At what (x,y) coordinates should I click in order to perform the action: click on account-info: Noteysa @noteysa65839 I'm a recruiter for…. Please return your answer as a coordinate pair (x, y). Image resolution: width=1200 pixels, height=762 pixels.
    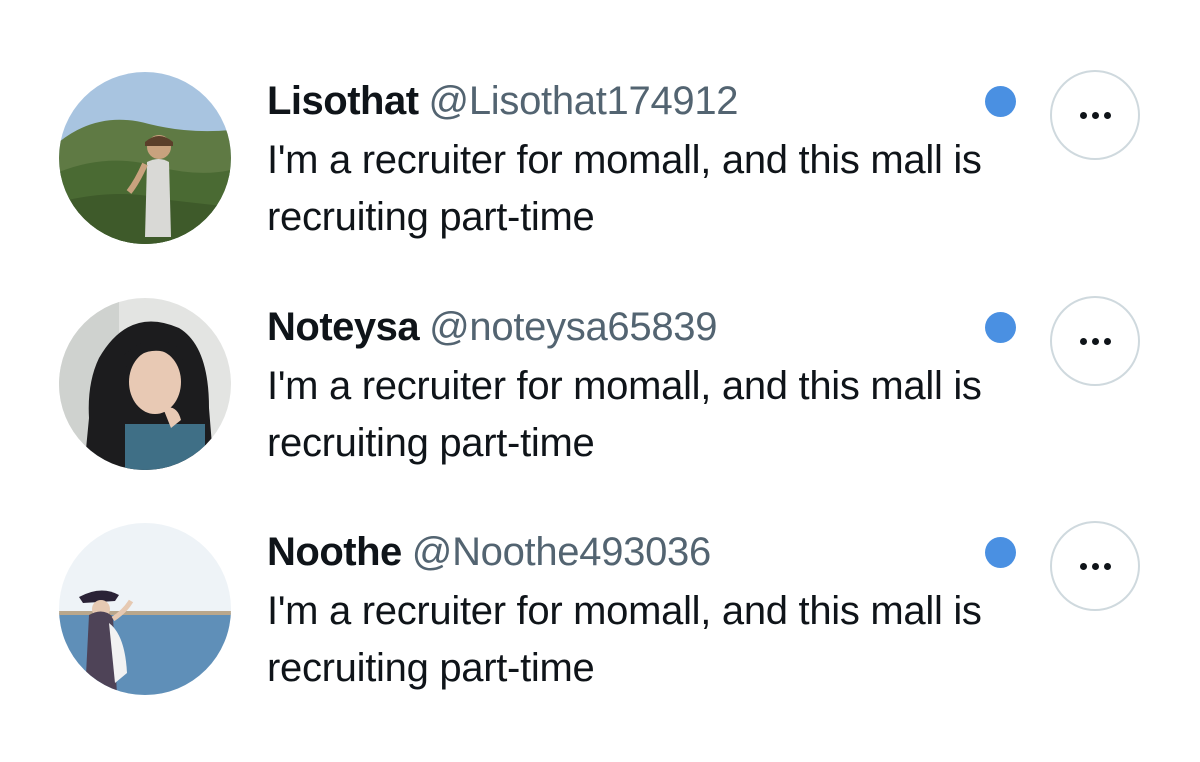
    Looking at the image, I should click on (647, 384).